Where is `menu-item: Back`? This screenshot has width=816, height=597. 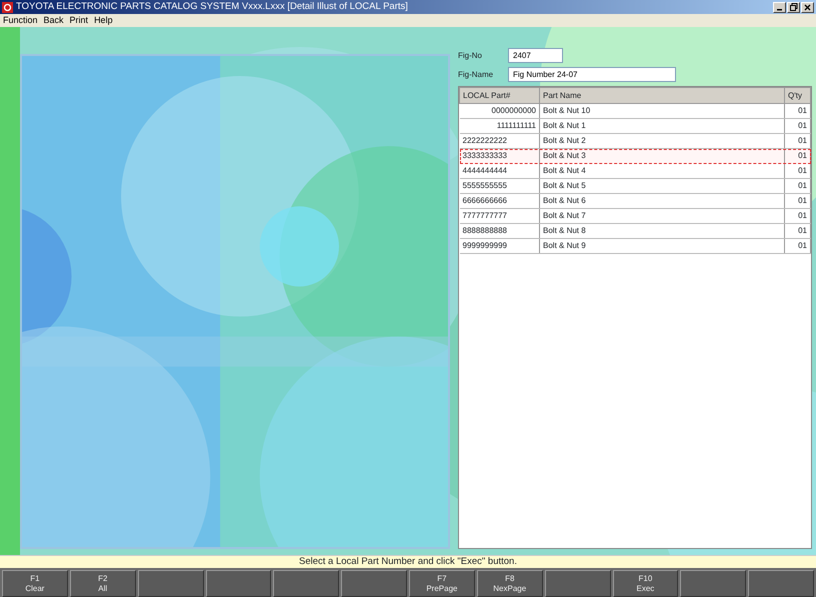 menu-item: Back is located at coordinates (54, 20).